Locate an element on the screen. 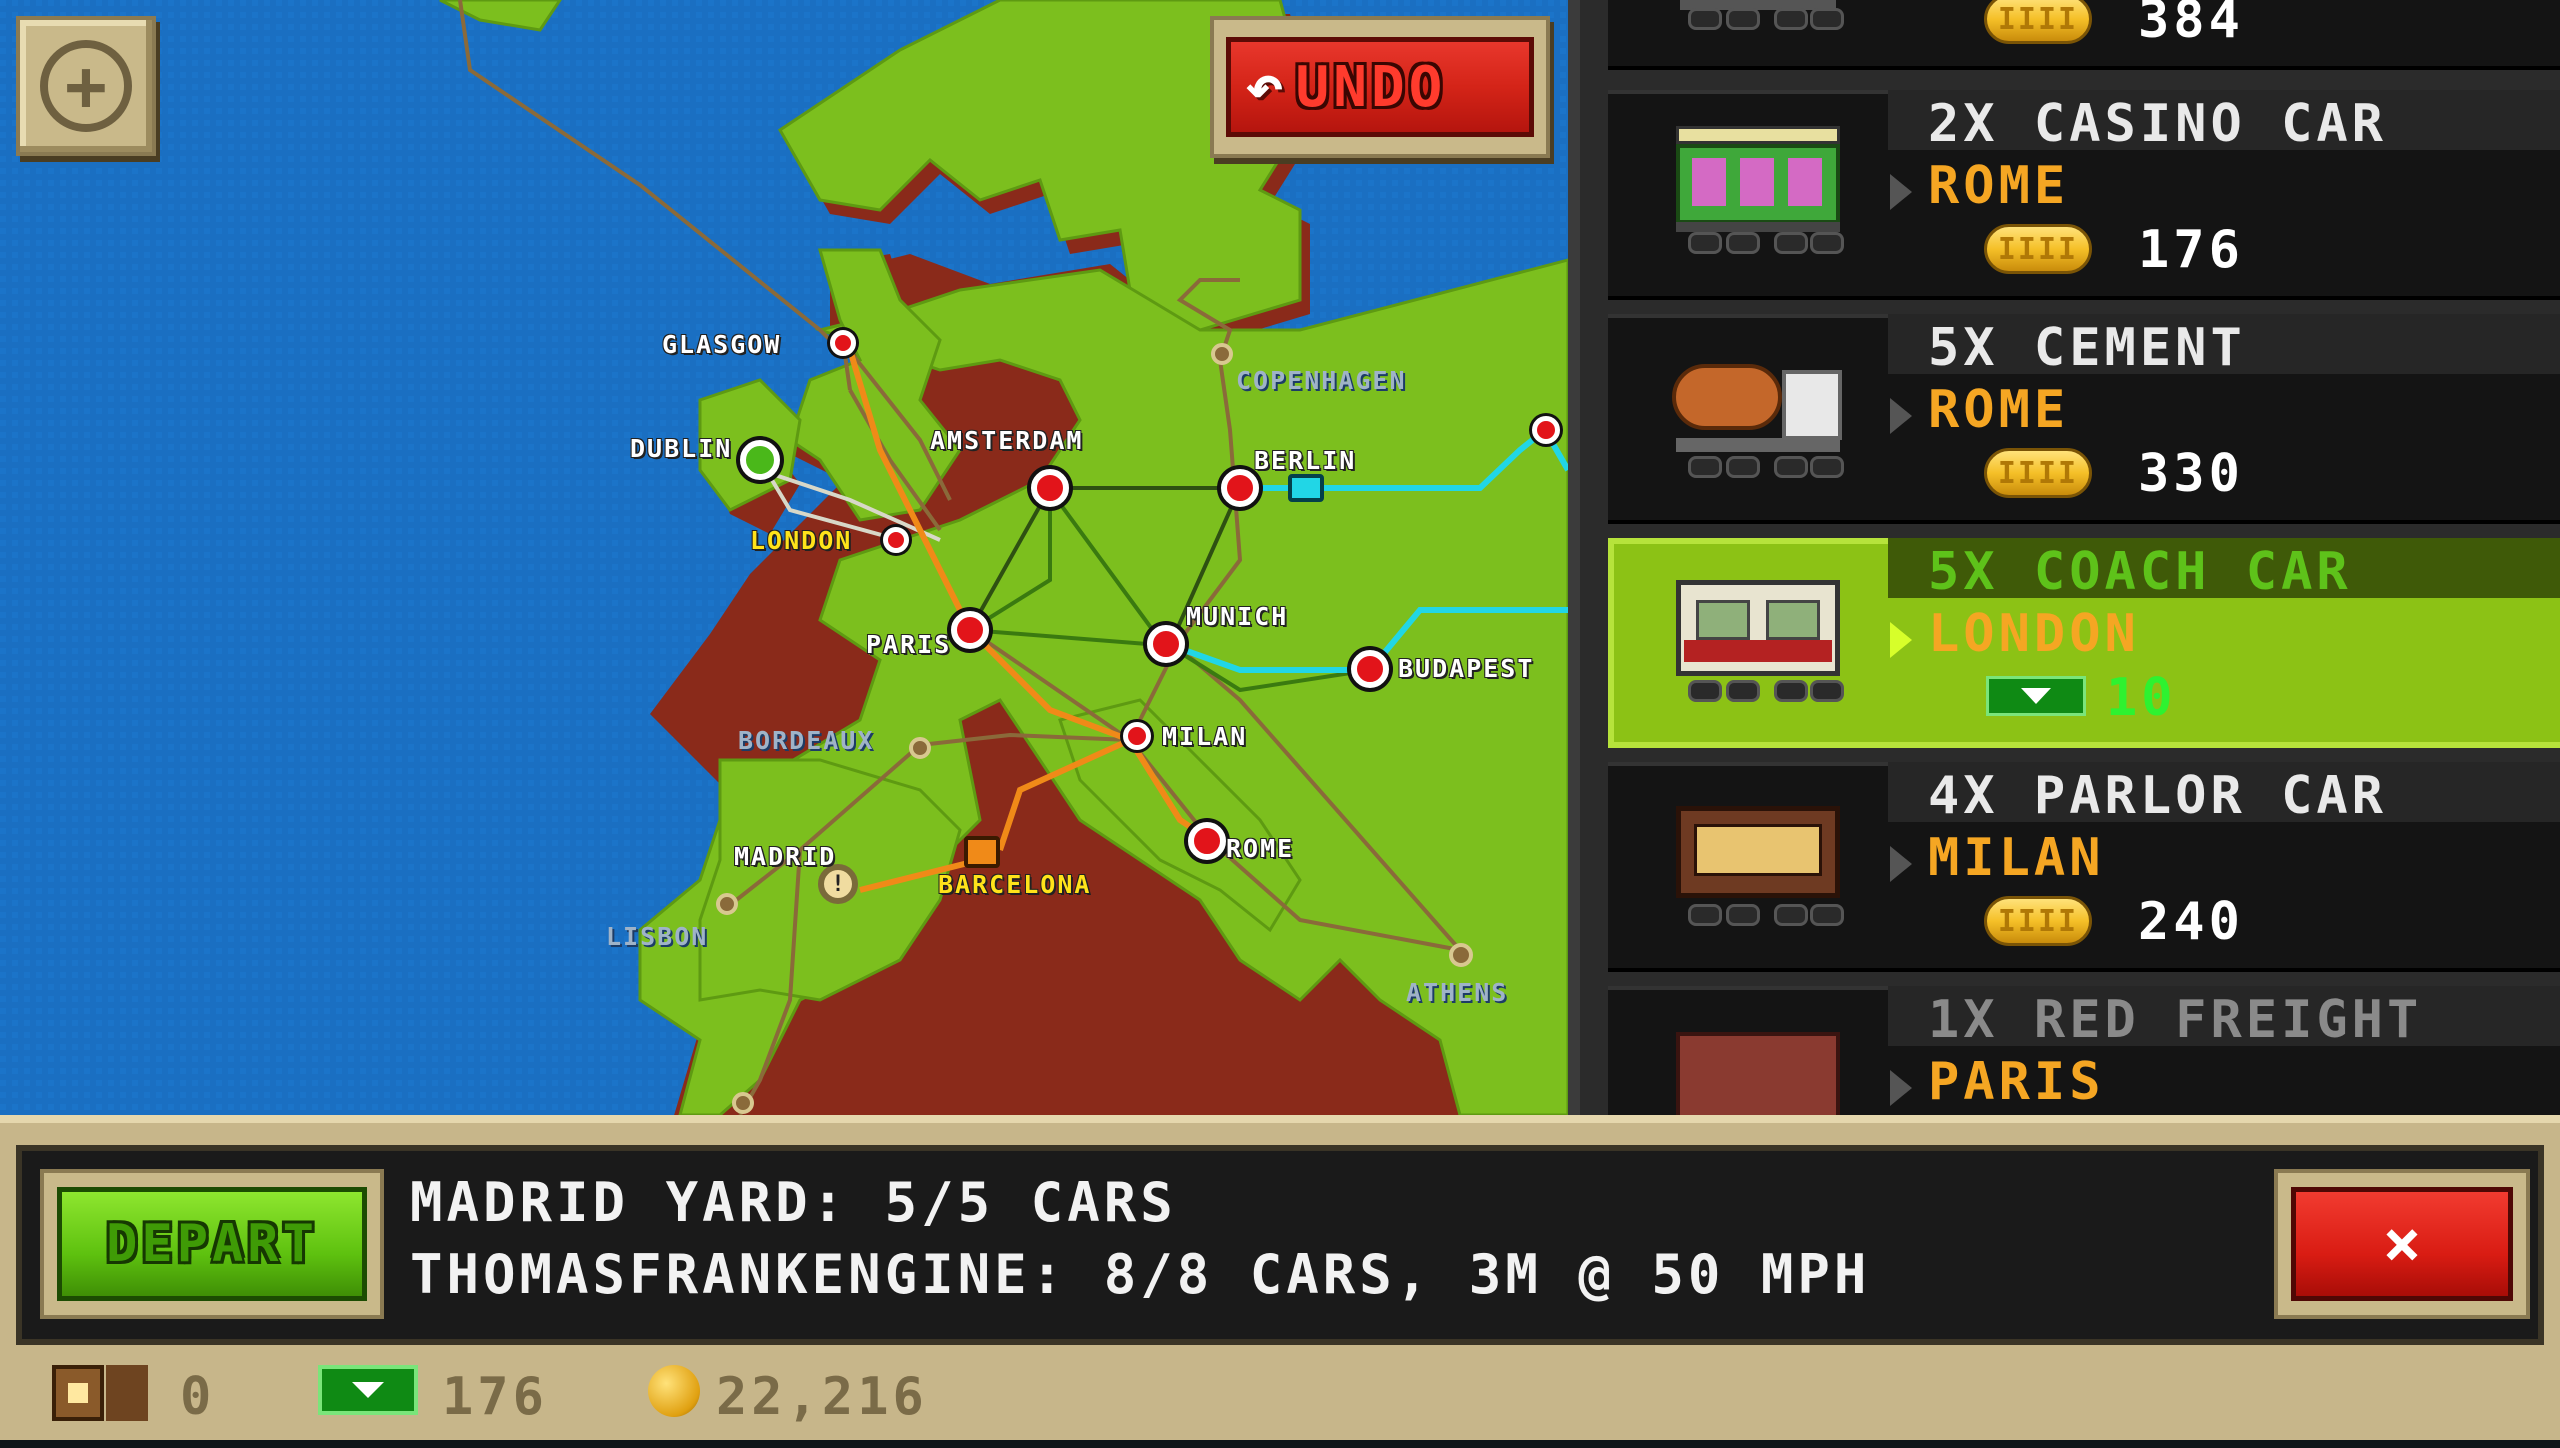  station-amsterdam is located at coordinates (1050, 488).